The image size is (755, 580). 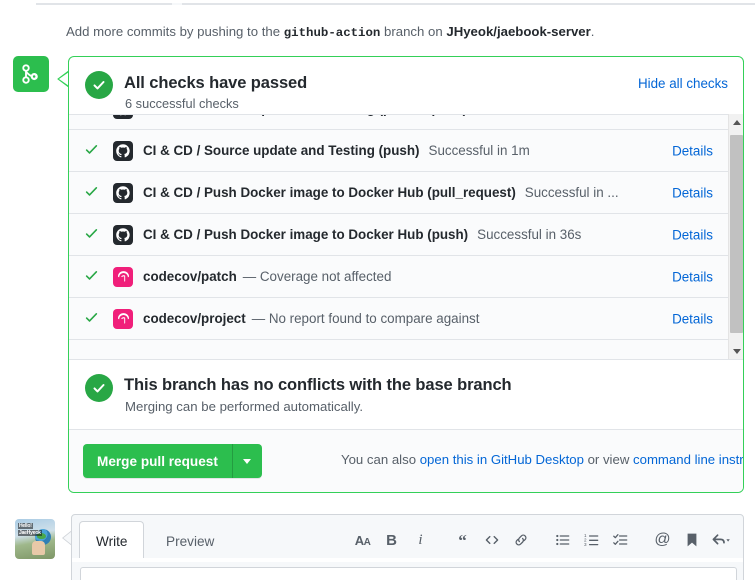 I want to click on hint-suffix: ., so click(x=592, y=31).